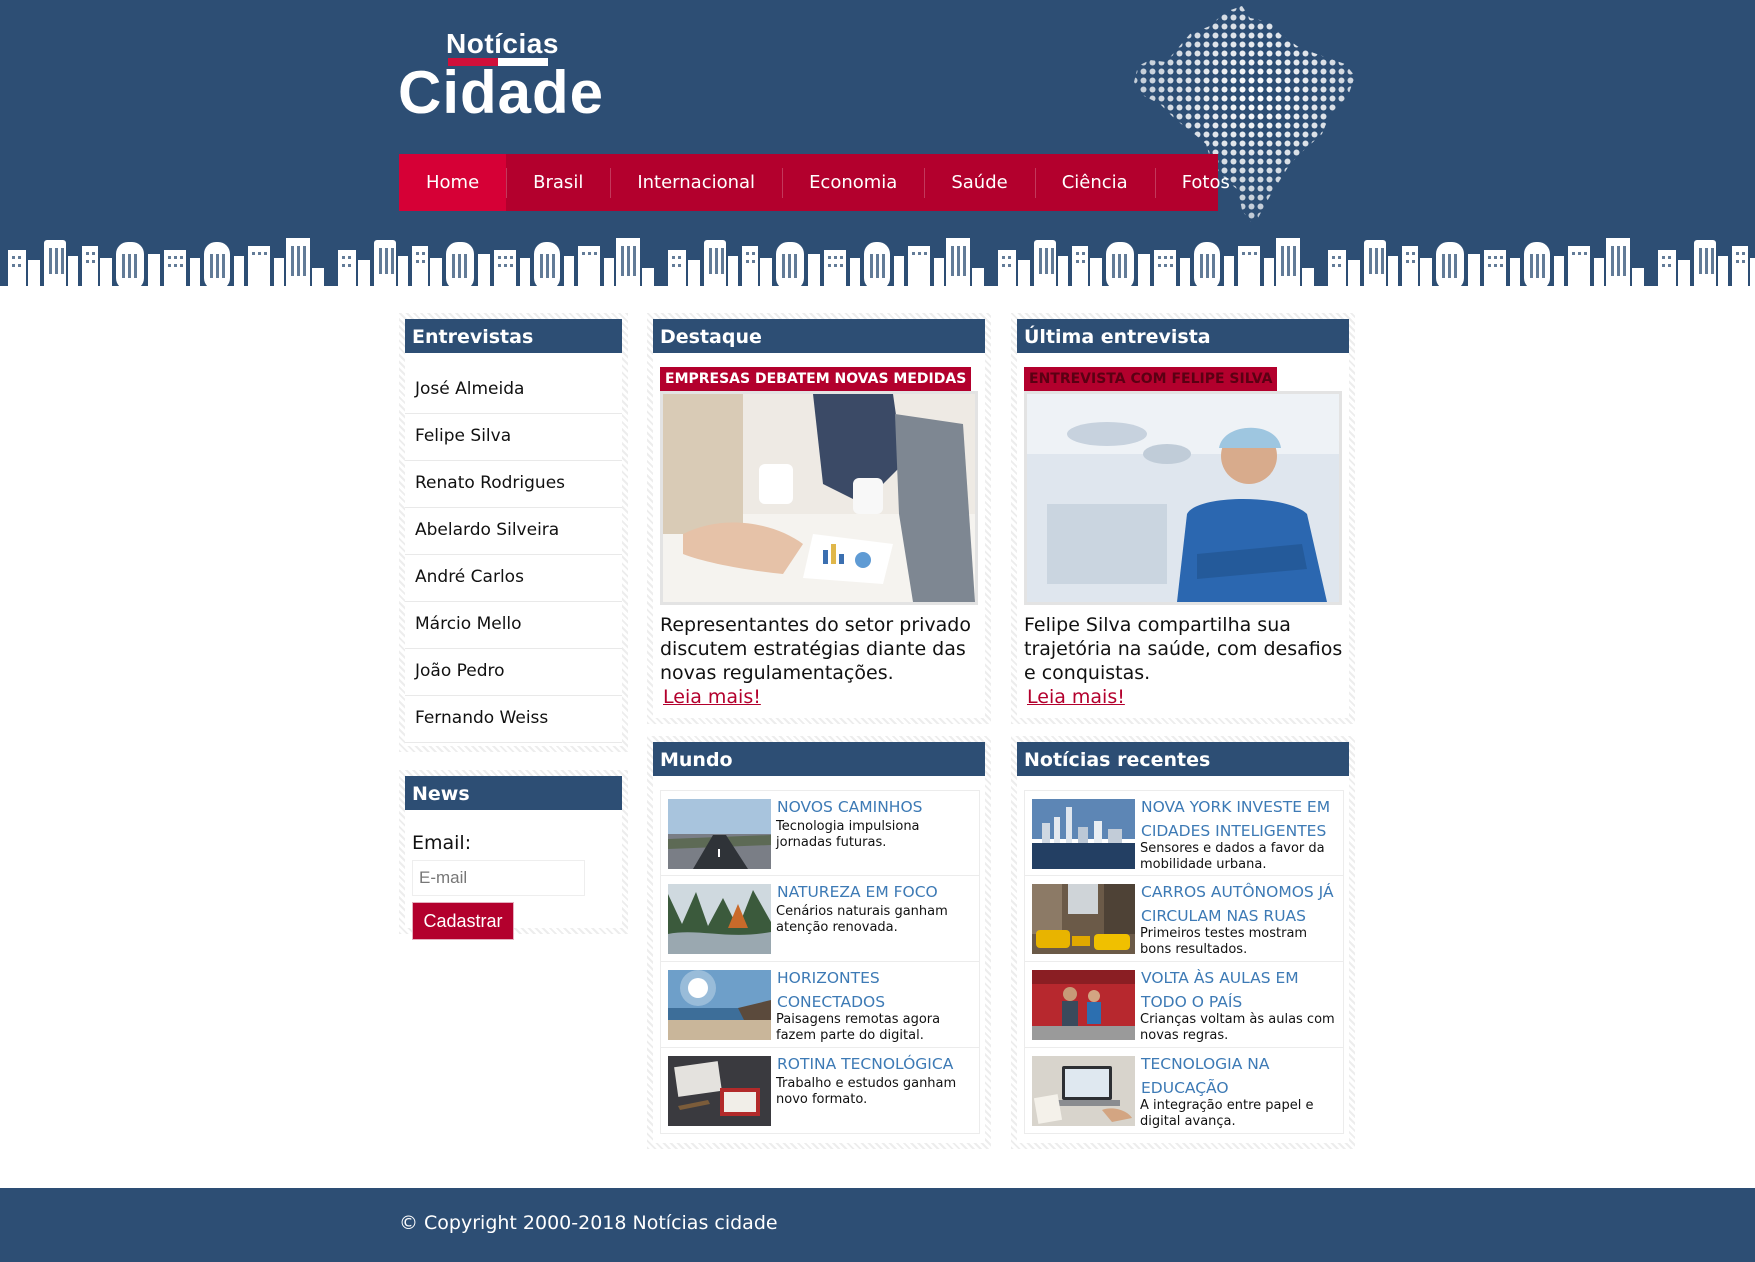 The width and height of the screenshot is (1755, 1262). What do you see at coordinates (1083, 834) in the screenshot?
I see `skyline-photo` at bounding box center [1083, 834].